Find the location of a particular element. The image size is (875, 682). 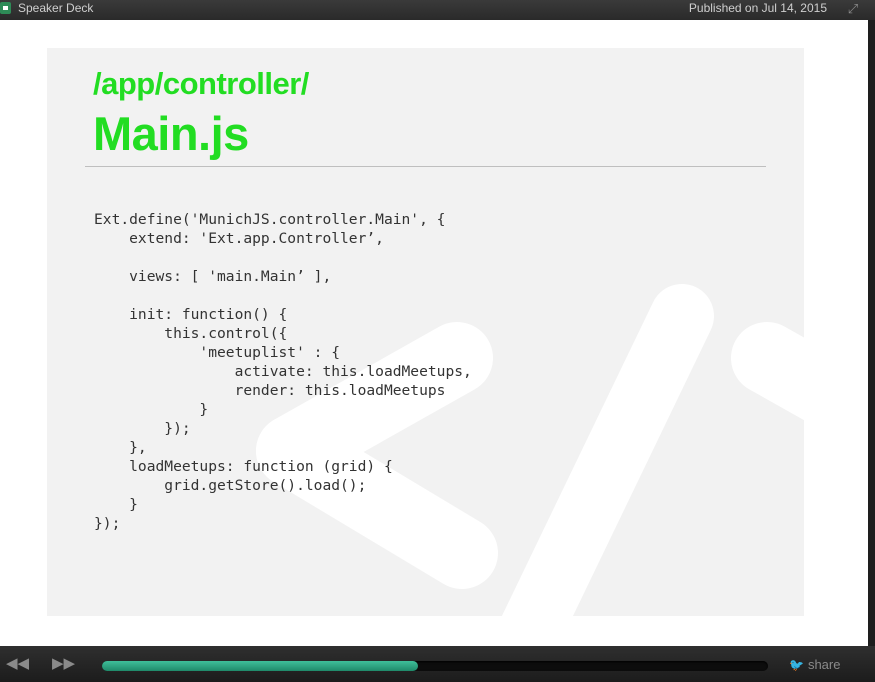

slide-filename-heading: Main.js is located at coordinates (171, 133).